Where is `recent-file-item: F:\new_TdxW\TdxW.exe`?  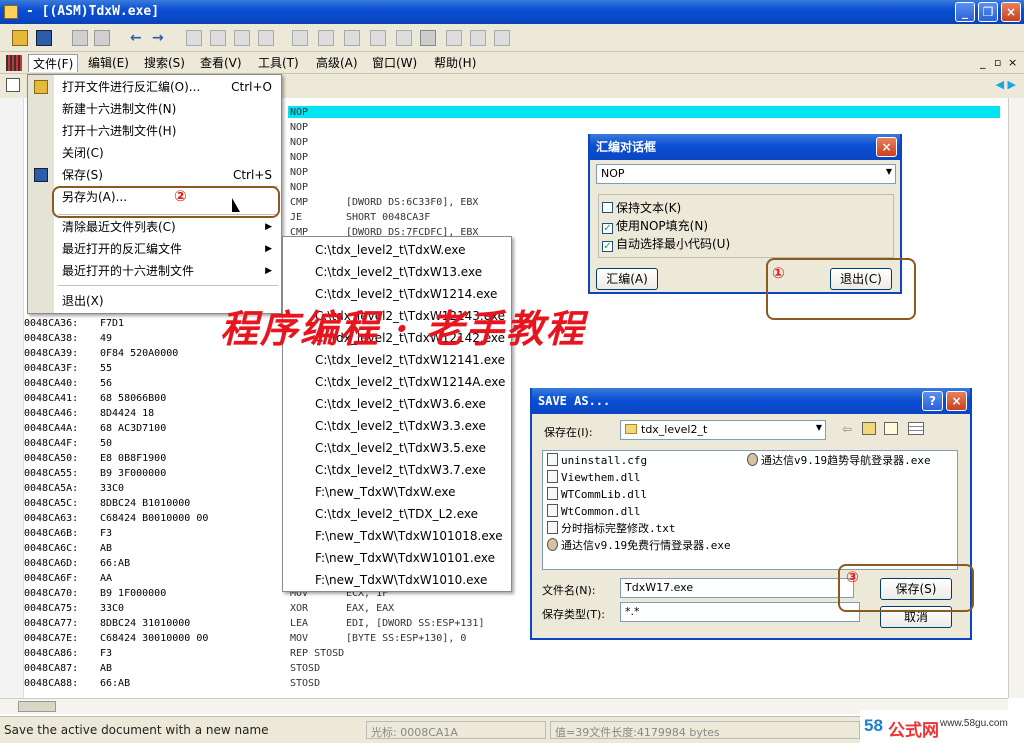 recent-file-item: F:\new_TdxW\TdxW.exe is located at coordinates (385, 492).